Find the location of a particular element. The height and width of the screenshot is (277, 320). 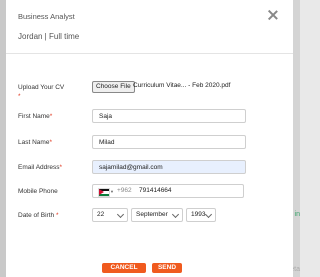

mobile-phone-field: ▼ +962 791414664 is located at coordinates (168, 191).